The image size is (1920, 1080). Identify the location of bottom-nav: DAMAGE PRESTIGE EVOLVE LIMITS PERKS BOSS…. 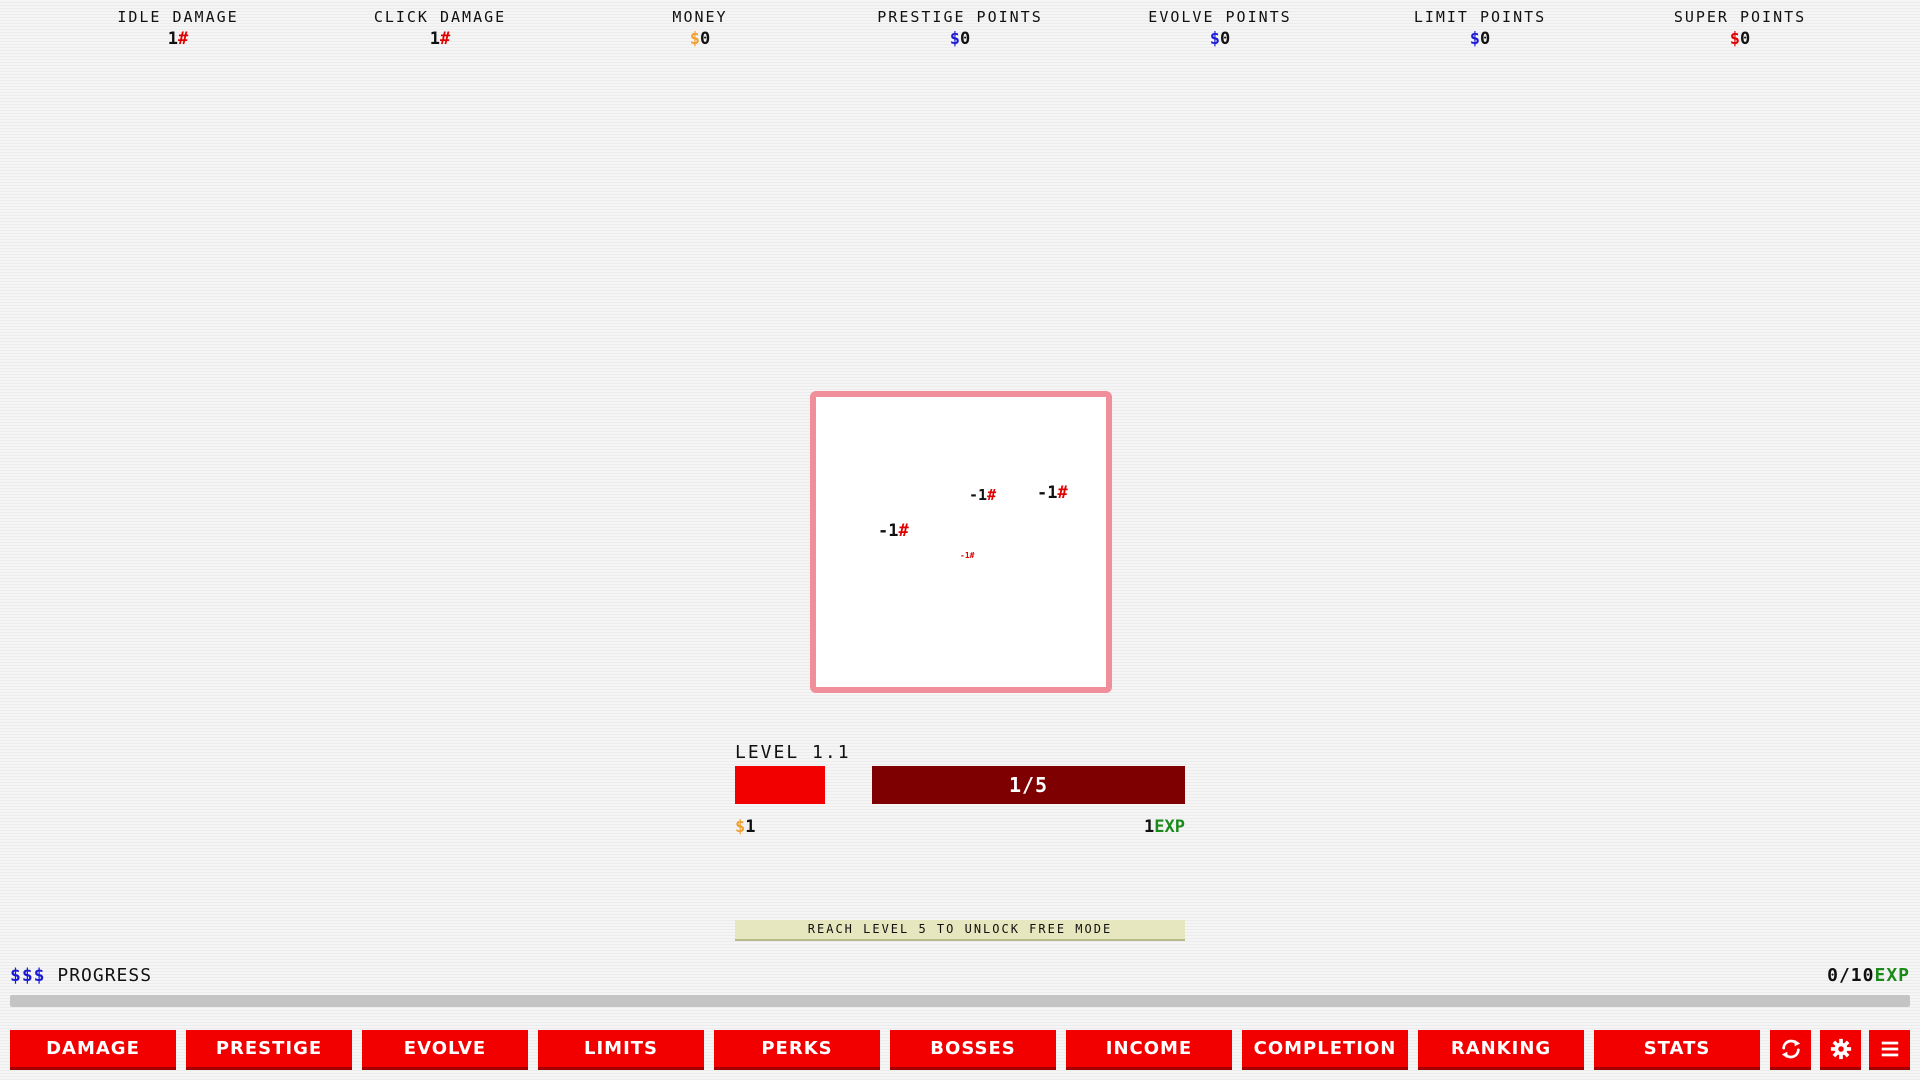
(960, 1050).